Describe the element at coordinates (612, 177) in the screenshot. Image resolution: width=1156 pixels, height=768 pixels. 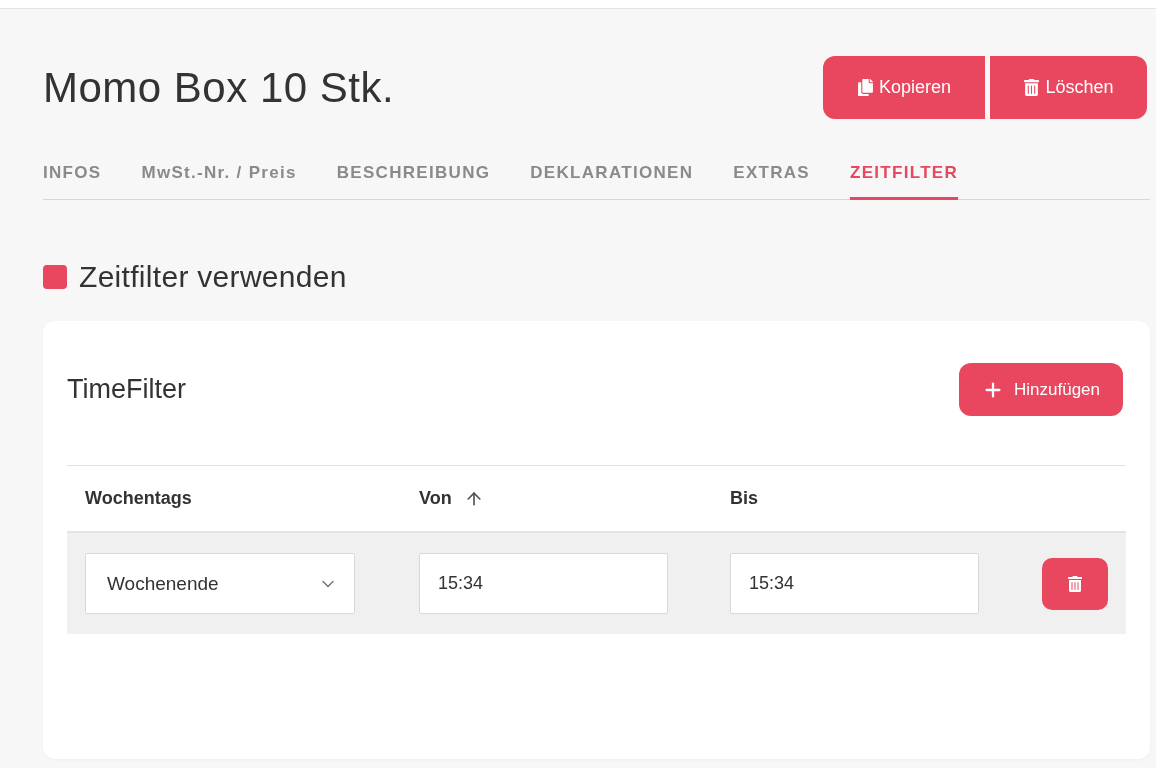
I see `tab: DEKLARATIONEN` at that location.